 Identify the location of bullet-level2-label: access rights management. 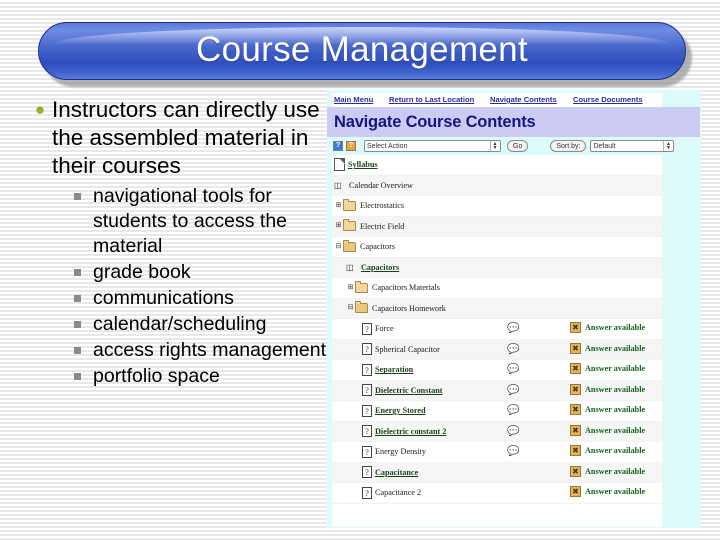
(210, 350).